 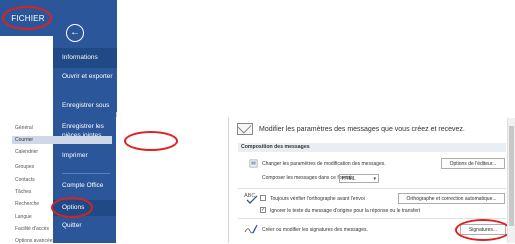 What do you see at coordinates (511, 176) in the screenshot?
I see `scrollbar-thumb` at bounding box center [511, 176].